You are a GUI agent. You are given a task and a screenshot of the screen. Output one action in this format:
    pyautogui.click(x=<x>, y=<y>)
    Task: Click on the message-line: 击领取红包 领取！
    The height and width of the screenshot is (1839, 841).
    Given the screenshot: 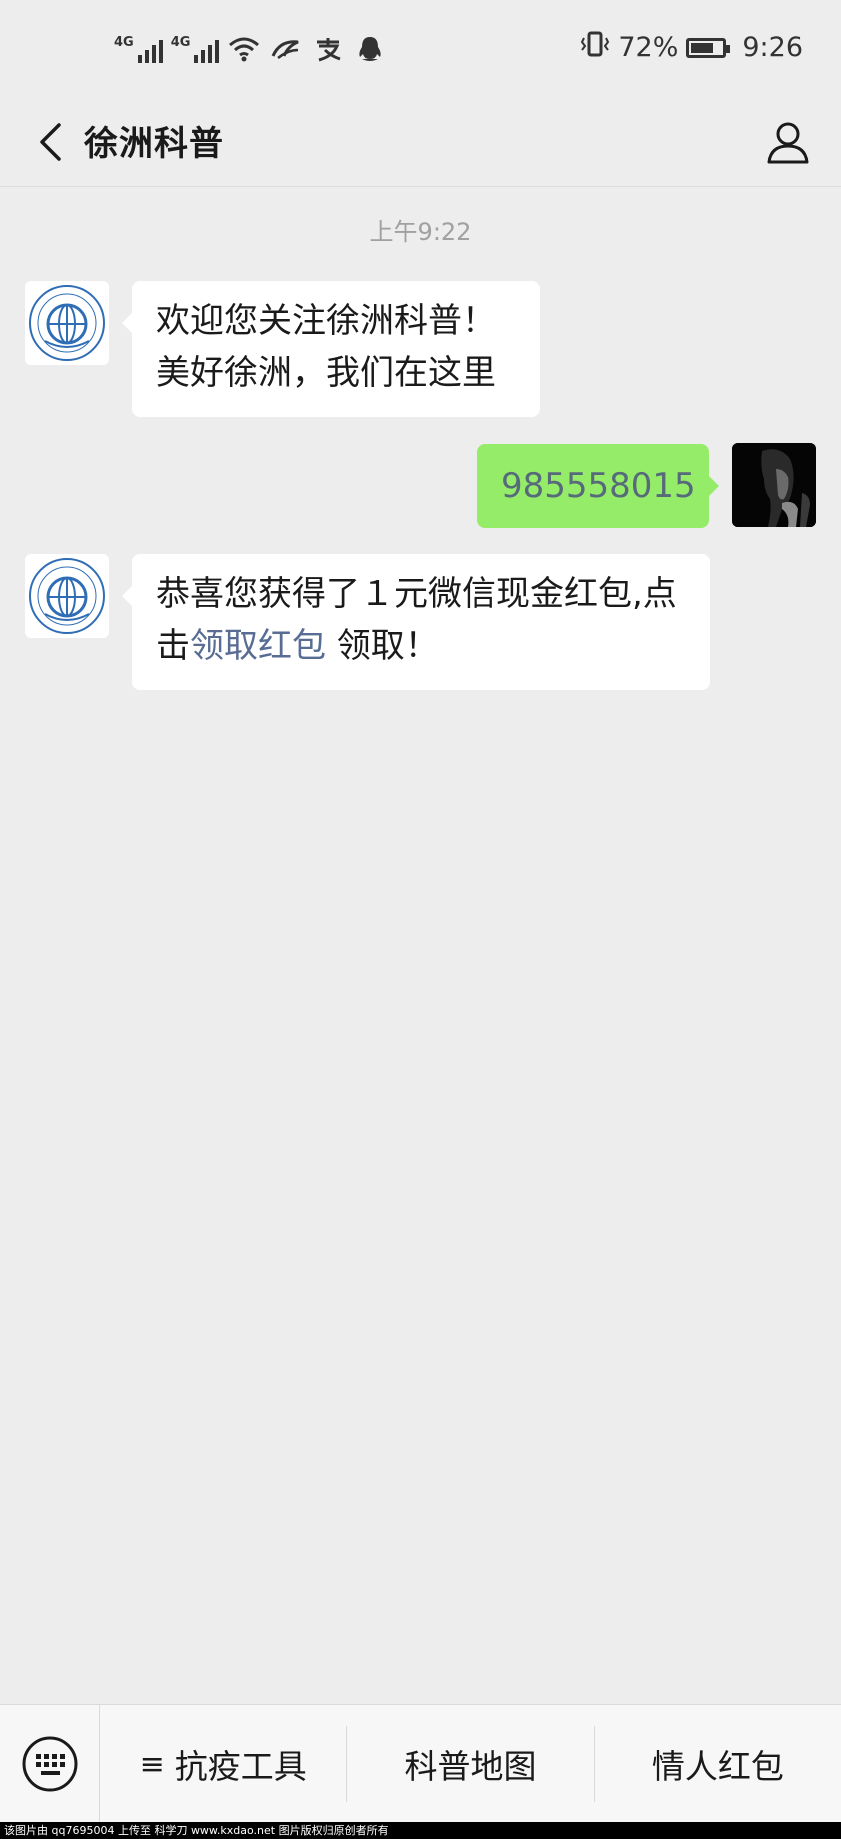 What is the action you would take?
    pyautogui.click(x=421, y=646)
    